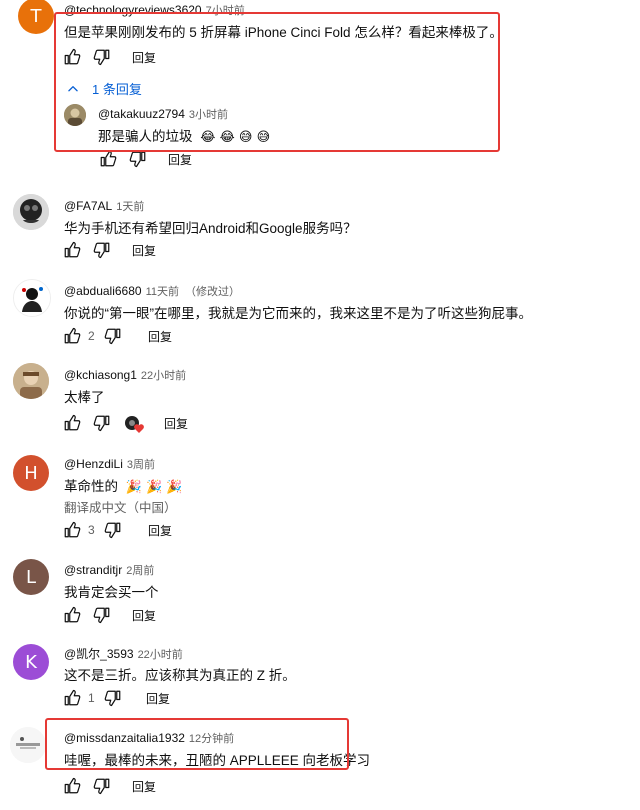 Image resolution: width=640 pixels, height=810 pixels. Describe the element at coordinates (130, 207) in the screenshot. I see `comment-time: 1天前` at that location.